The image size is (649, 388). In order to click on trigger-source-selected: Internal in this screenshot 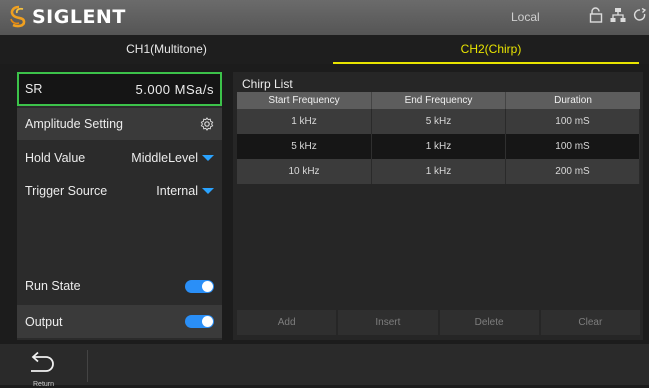, I will do `click(177, 191)`.